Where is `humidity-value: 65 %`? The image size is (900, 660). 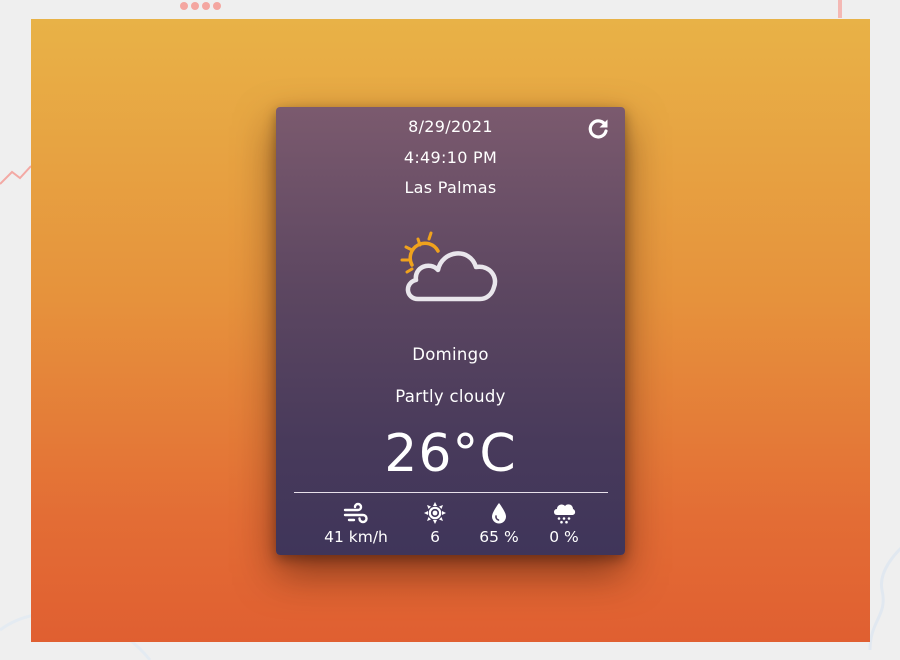
humidity-value: 65 % is located at coordinates (499, 537).